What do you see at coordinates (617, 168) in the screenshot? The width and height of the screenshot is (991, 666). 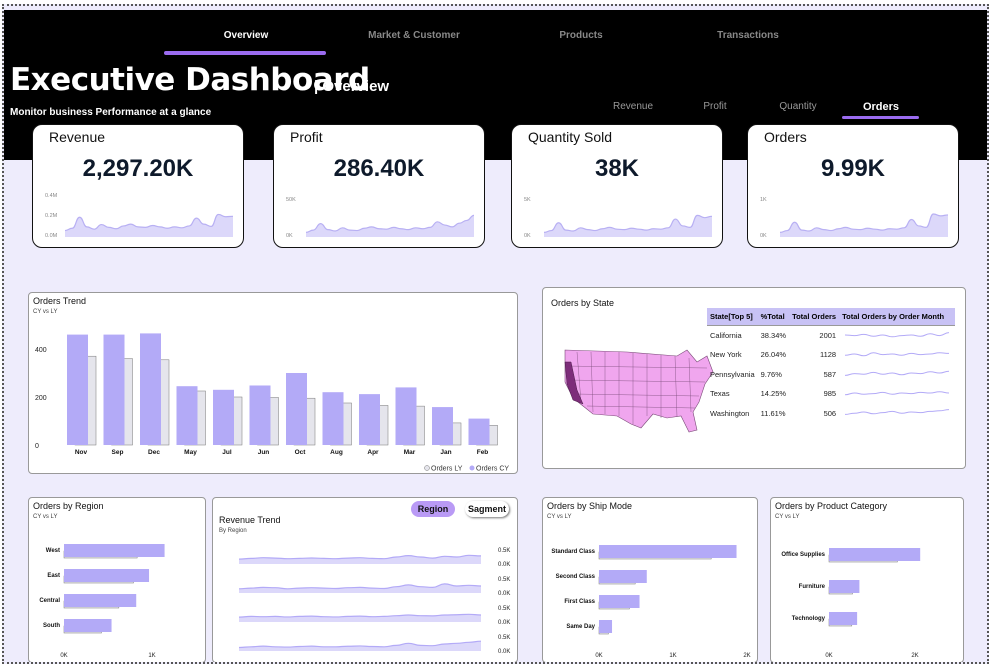 I see `kpi-value: 38K` at bounding box center [617, 168].